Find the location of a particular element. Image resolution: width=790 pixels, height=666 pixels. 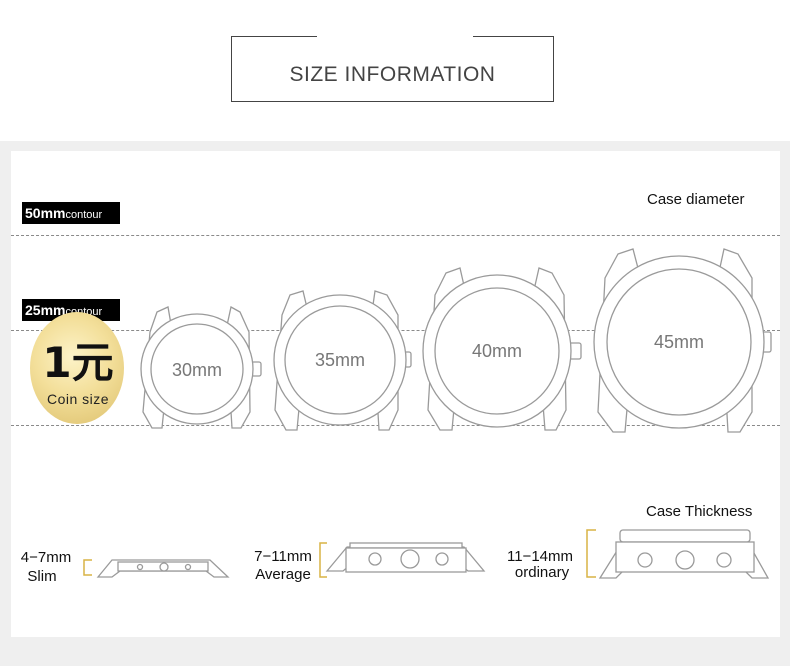

thickness-illustrations is located at coordinates (426, 554).